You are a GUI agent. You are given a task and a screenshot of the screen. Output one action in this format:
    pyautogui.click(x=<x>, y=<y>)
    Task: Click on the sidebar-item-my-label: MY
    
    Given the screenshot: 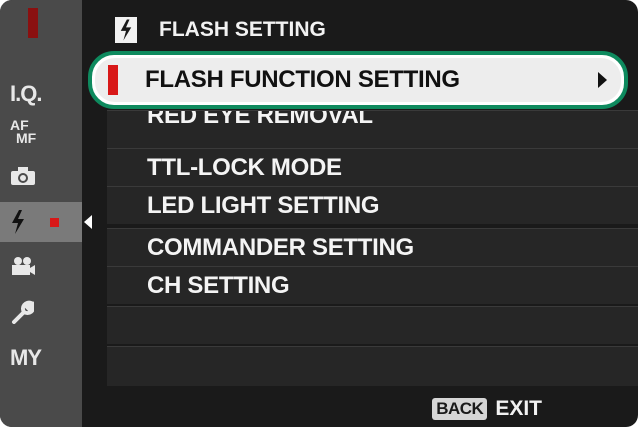 What is the action you would take?
    pyautogui.click(x=26, y=357)
    